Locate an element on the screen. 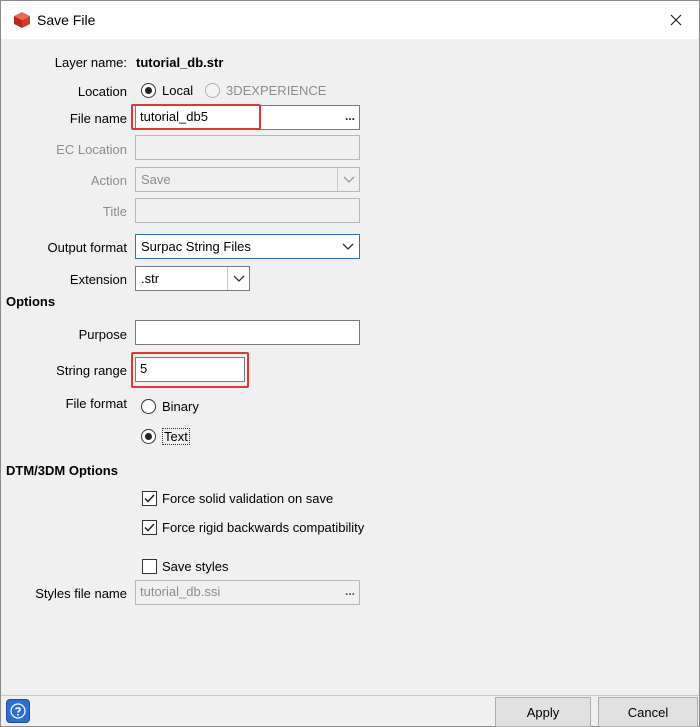  file-name-label: File name is located at coordinates (98, 118).